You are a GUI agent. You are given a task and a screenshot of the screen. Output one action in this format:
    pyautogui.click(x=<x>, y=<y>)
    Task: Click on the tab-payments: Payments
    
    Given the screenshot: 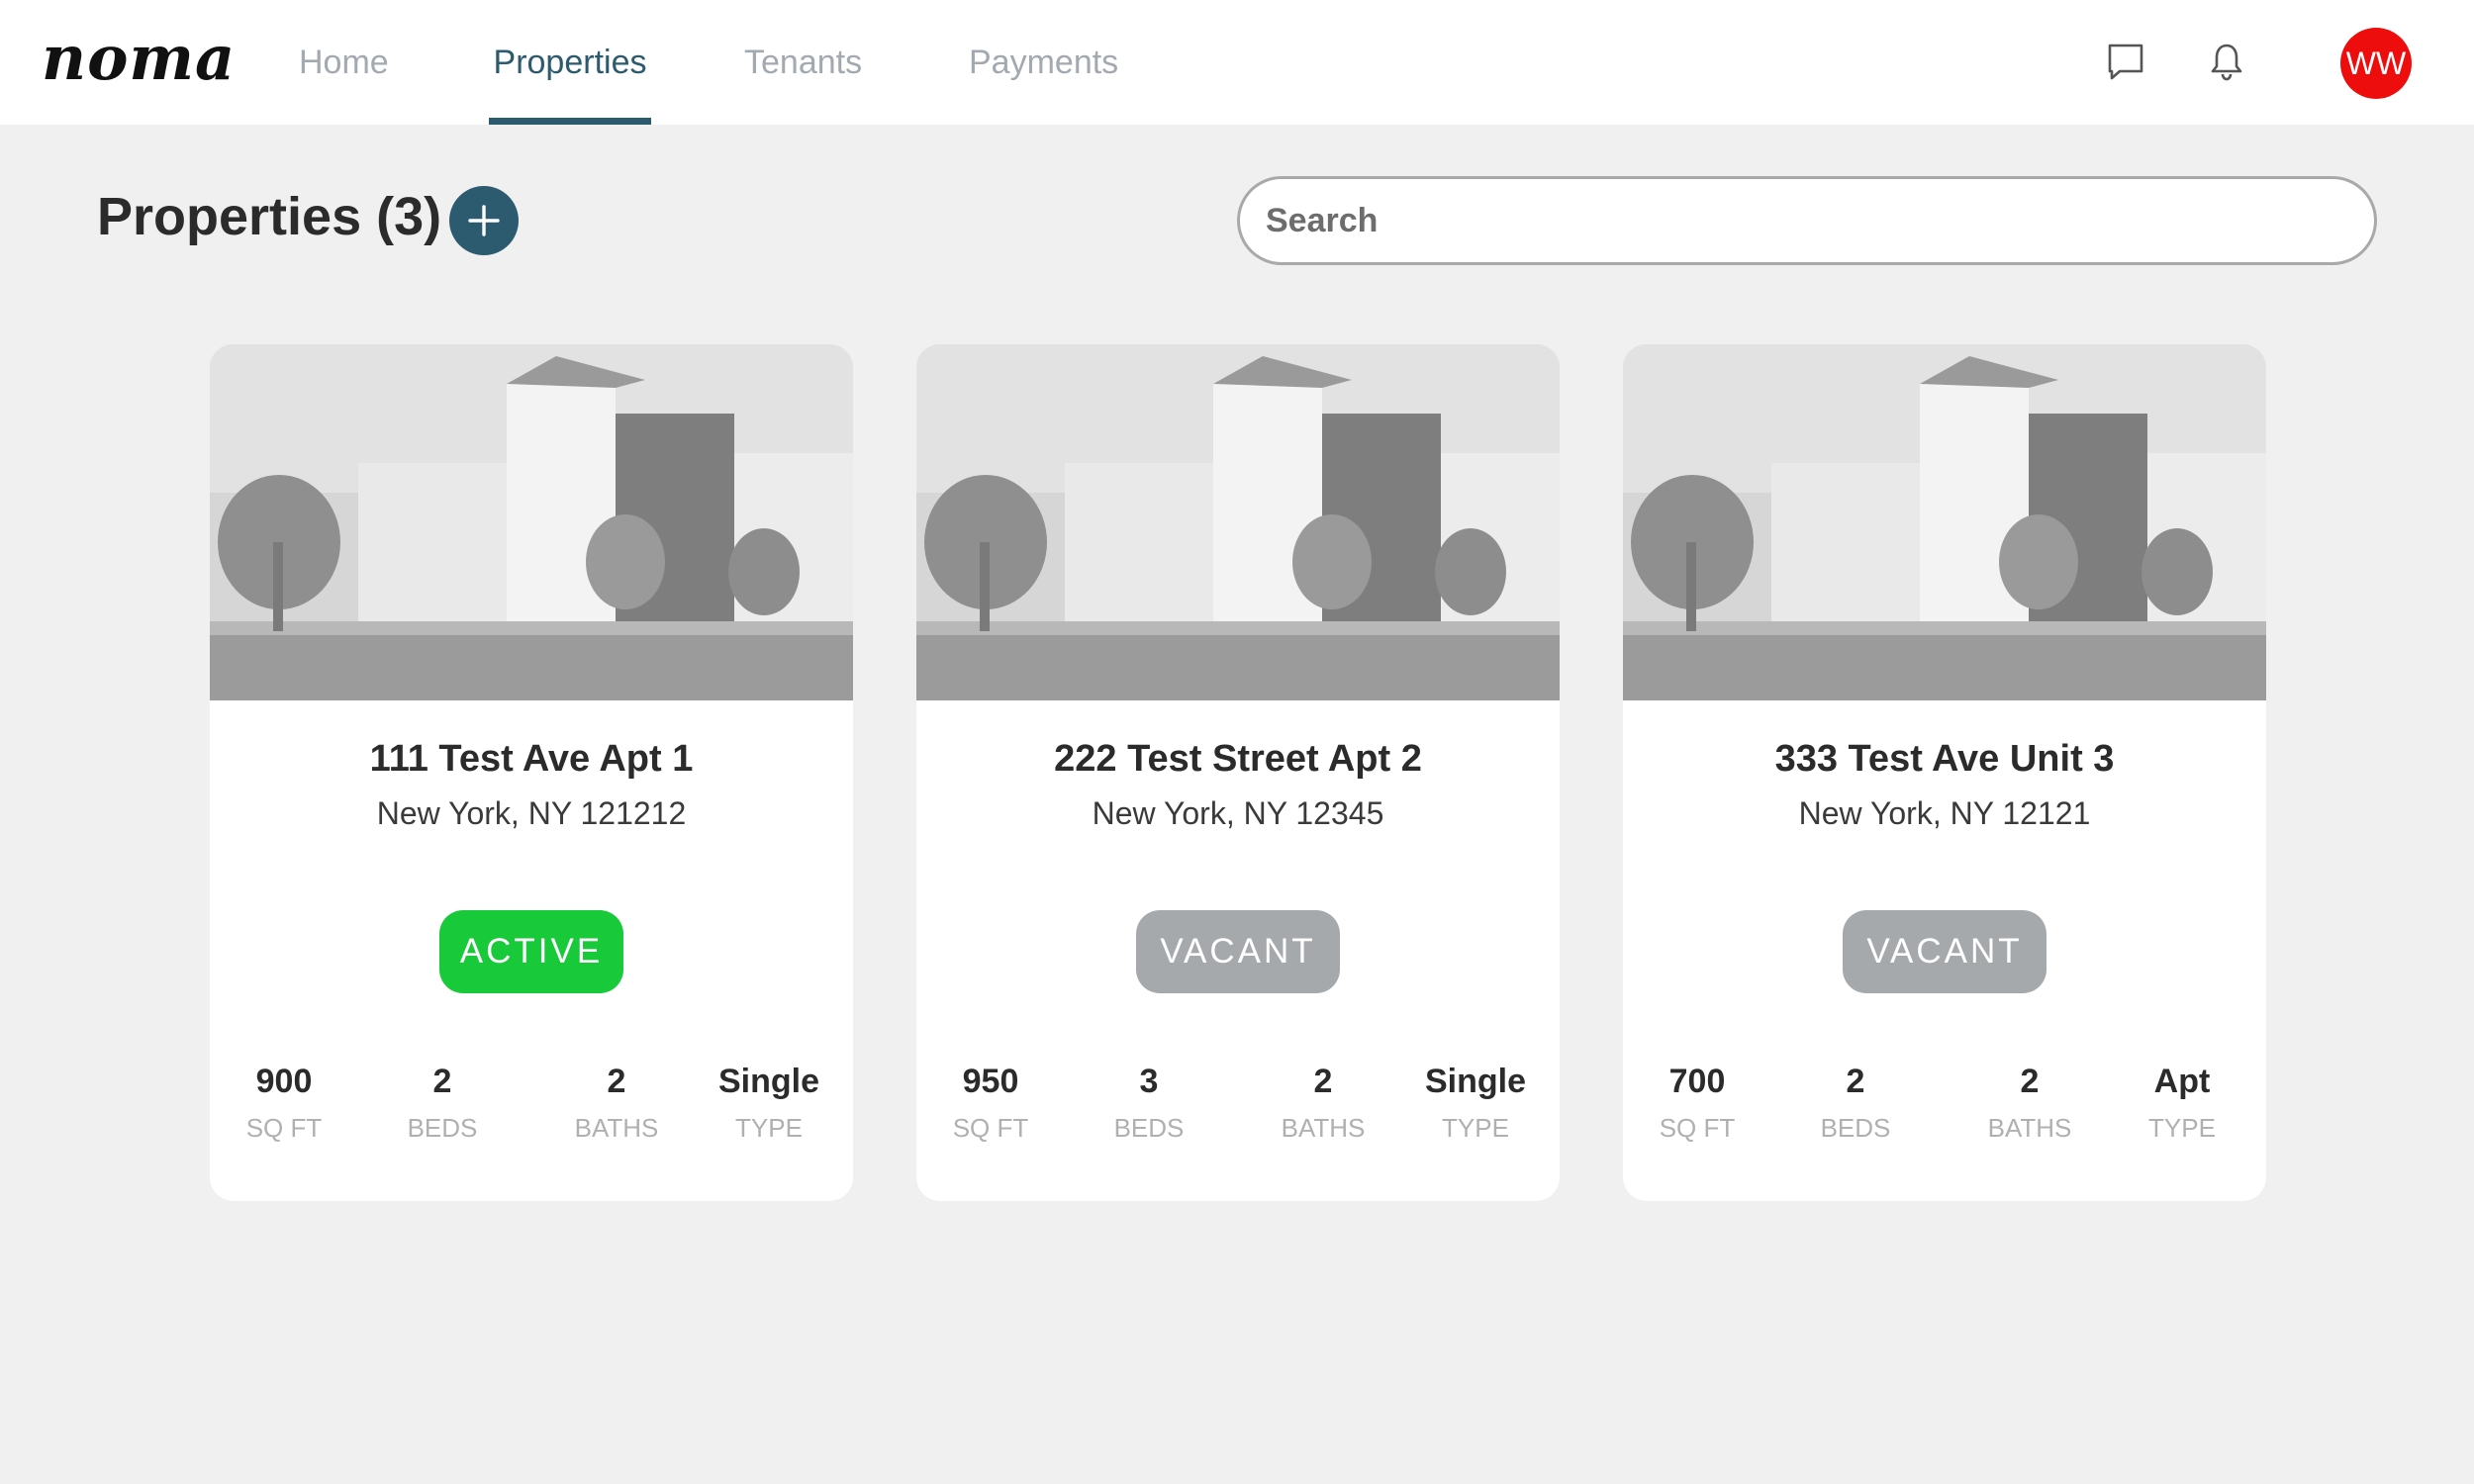 What is the action you would take?
    pyautogui.click(x=1043, y=62)
    